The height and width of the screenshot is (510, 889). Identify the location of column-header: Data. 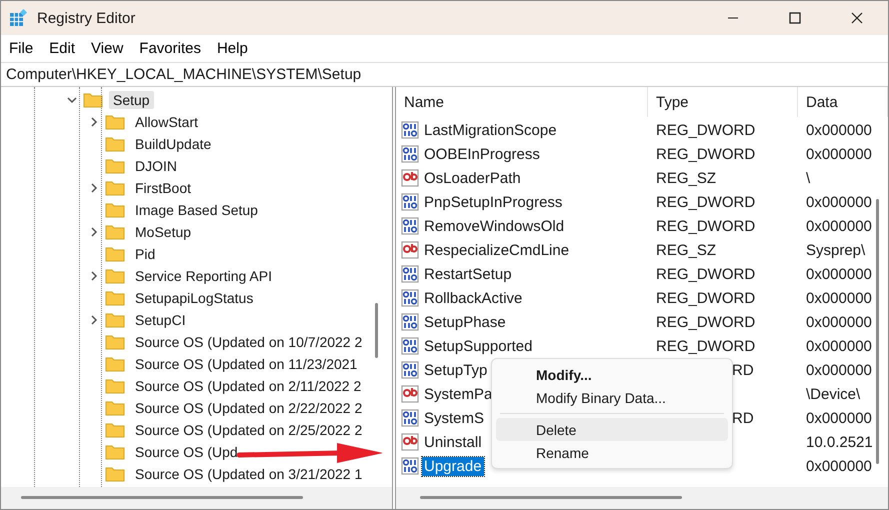
(843, 102).